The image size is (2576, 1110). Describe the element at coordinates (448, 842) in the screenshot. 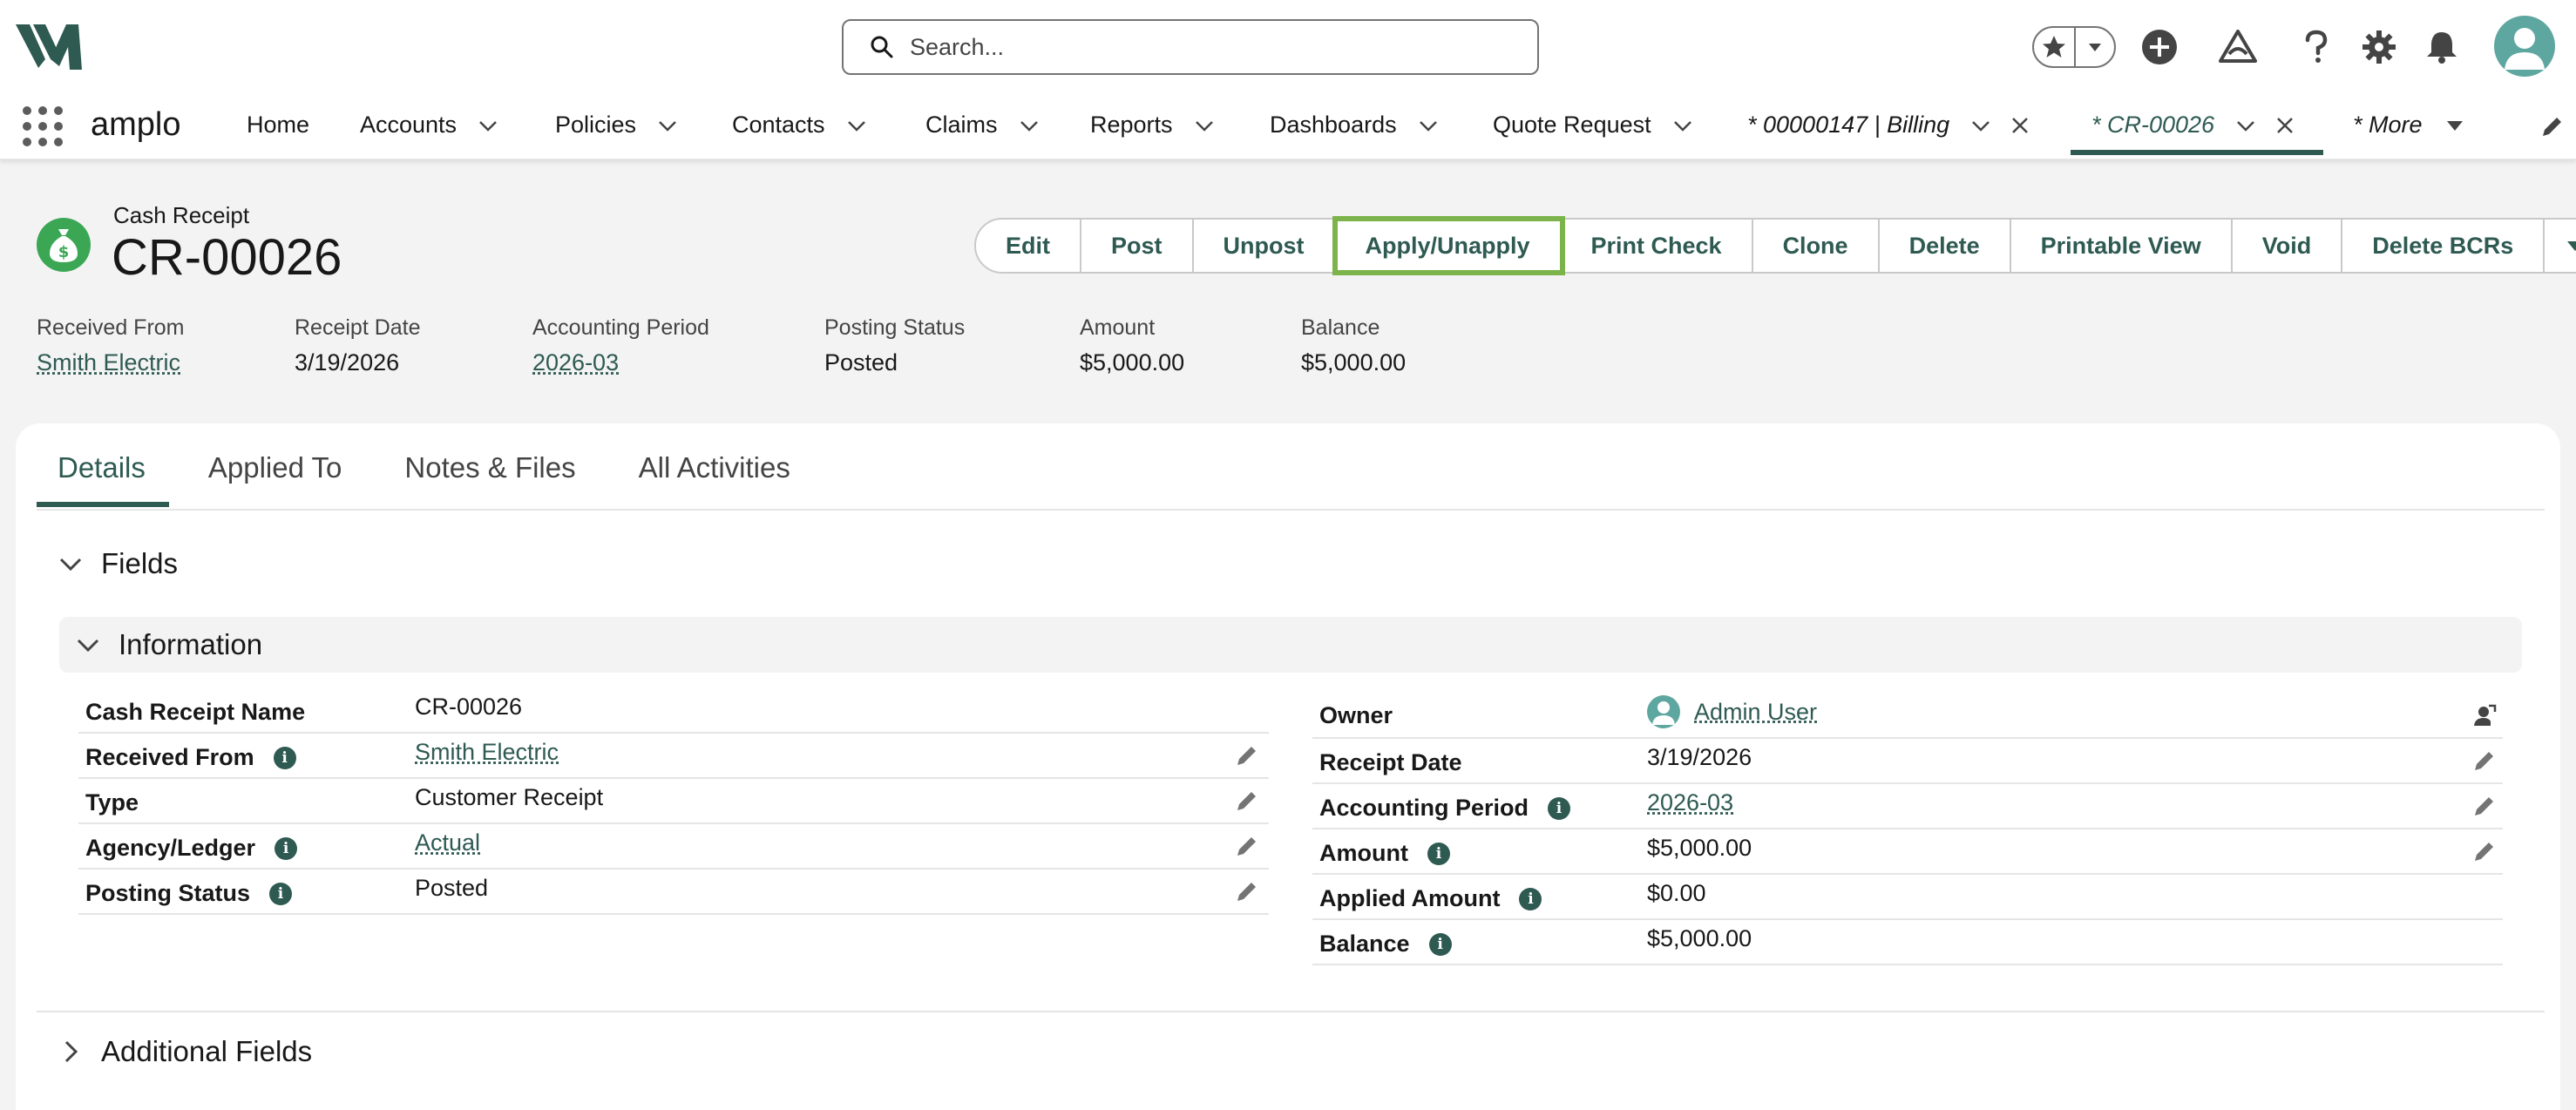

I see `agency-ledger-link: Actual` at that location.